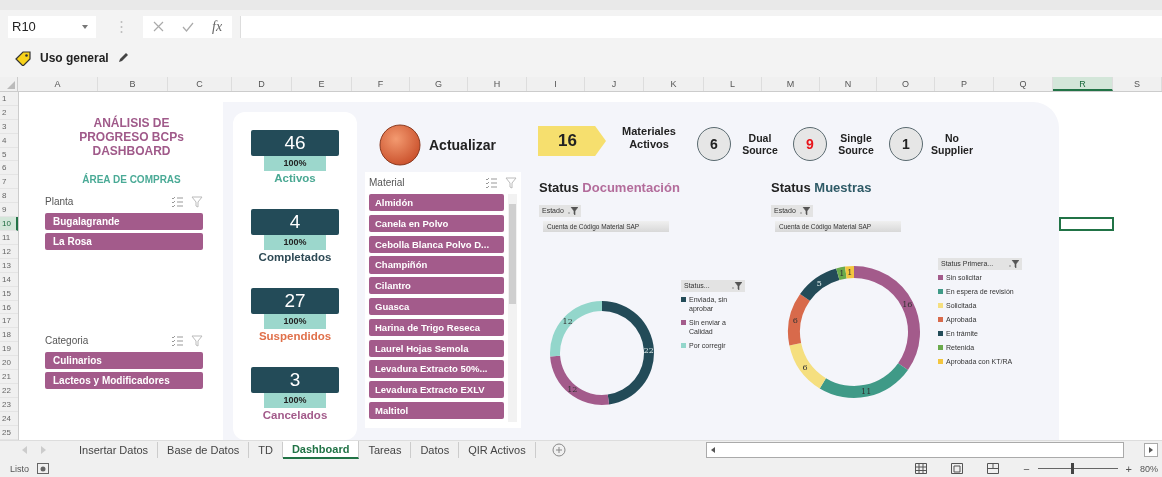 Image resolution: width=1162 pixels, height=477 pixels. Describe the element at coordinates (9, 293) in the screenshot. I see `row-header: 15` at that location.